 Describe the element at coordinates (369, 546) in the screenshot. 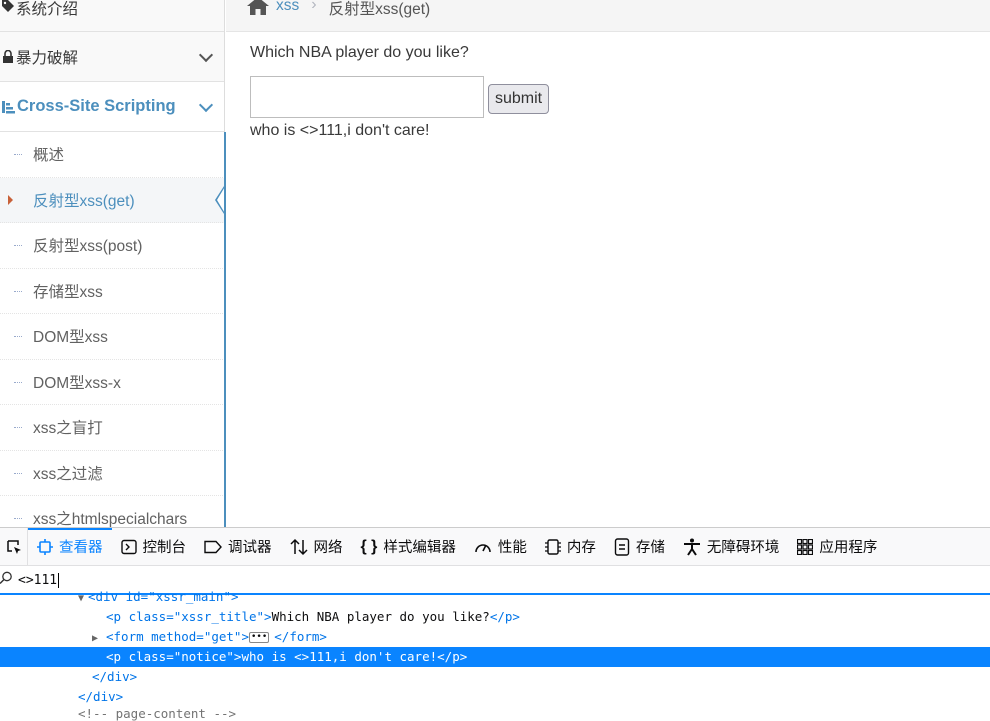

I see `braces-icon: { }` at that location.